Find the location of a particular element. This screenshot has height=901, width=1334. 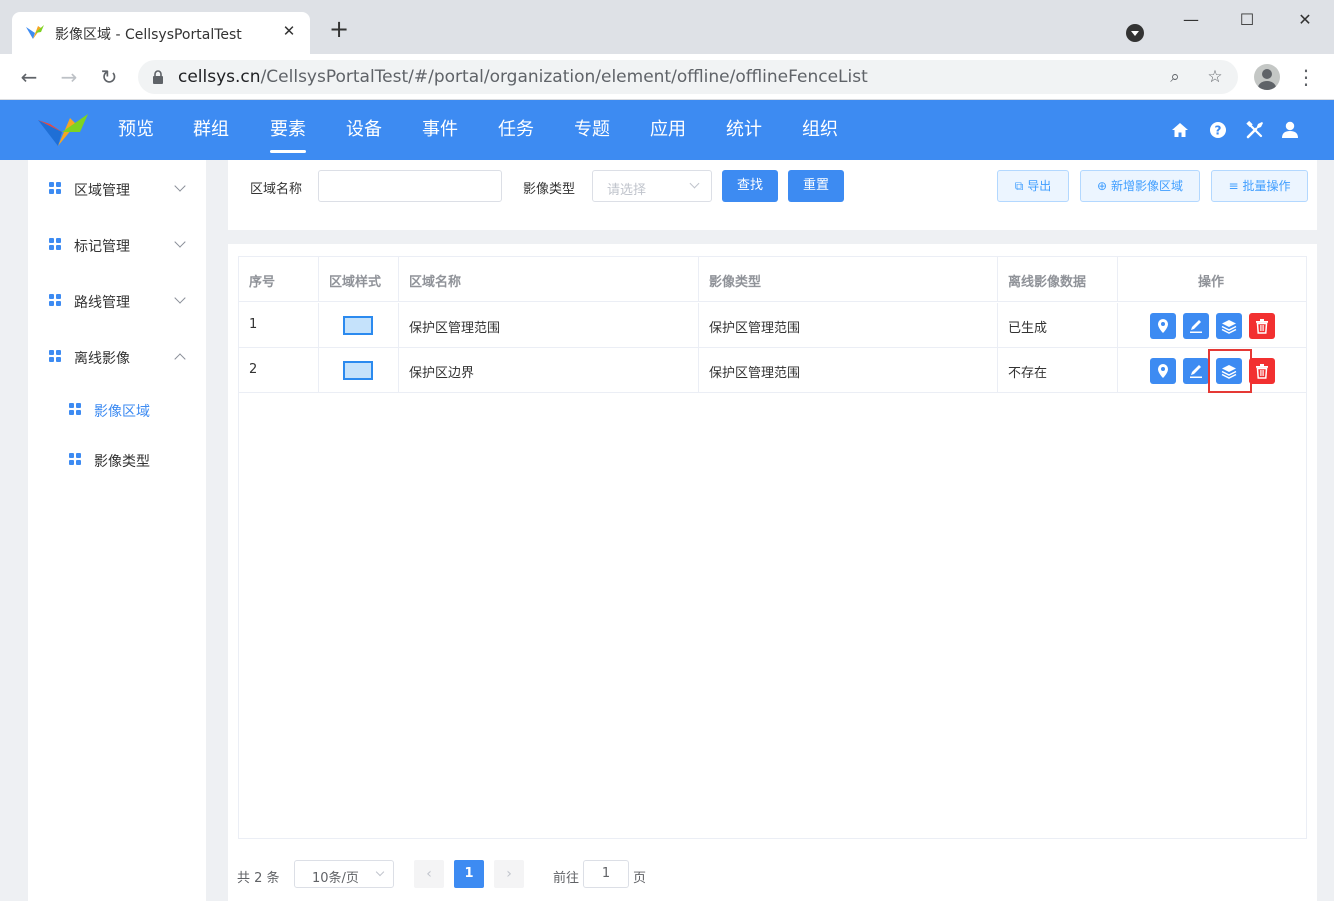

page-size-select: 10条/页 is located at coordinates (344, 874).